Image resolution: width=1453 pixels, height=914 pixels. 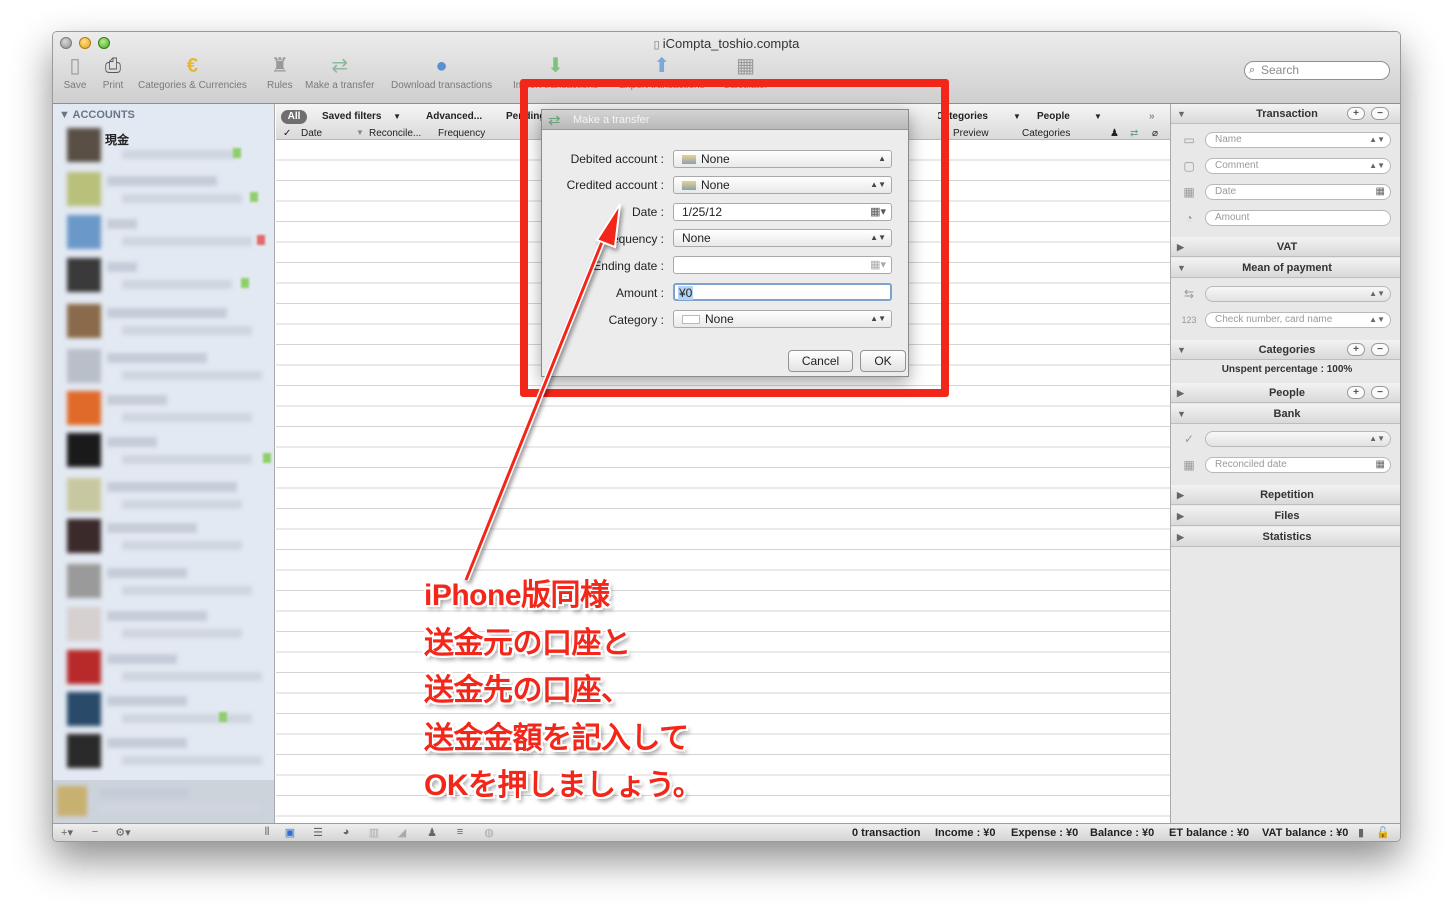 What do you see at coordinates (556, 738) in the screenshot?
I see `annotation-line: 送金金額を記入して` at bounding box center [556, 738].